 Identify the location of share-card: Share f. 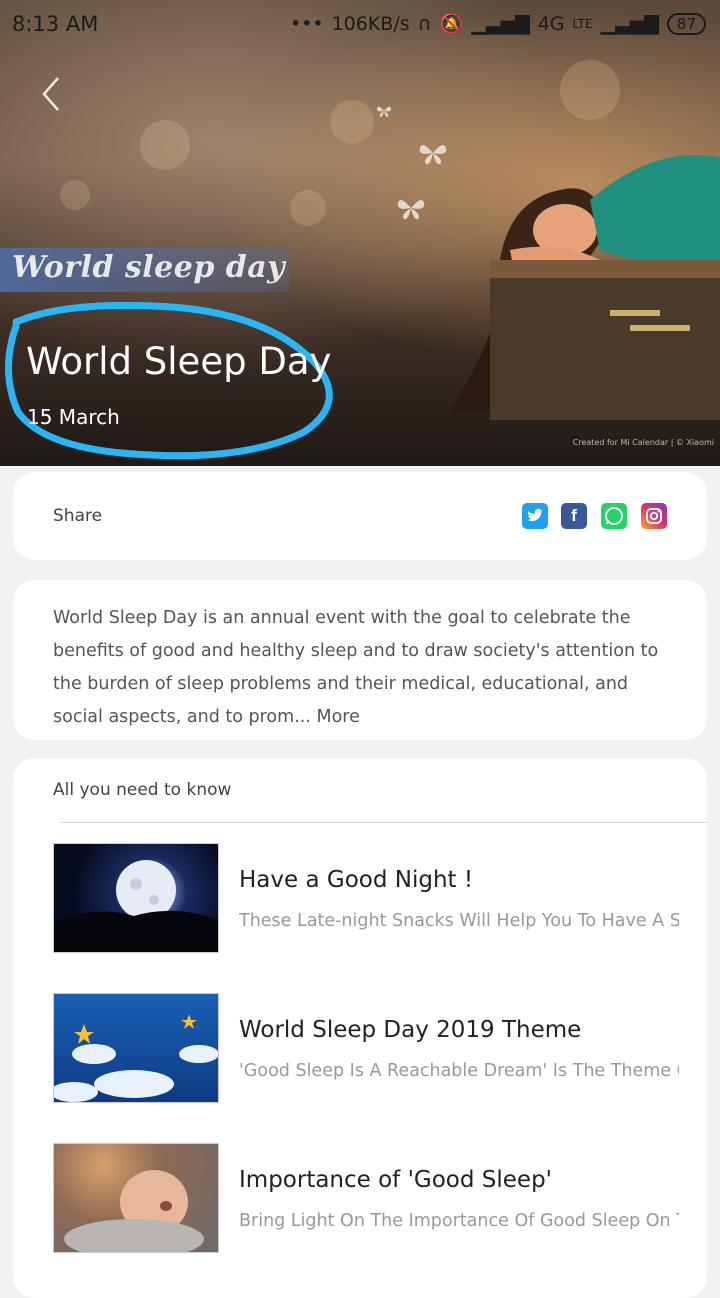
(360, 516).